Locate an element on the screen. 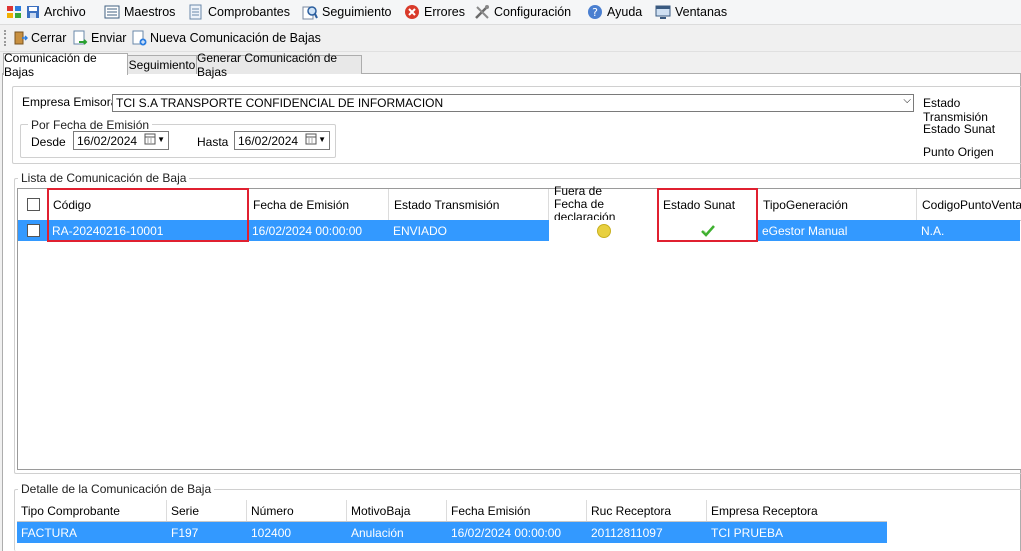  menu-label: Ventanas is located at coordinates (701, 12).